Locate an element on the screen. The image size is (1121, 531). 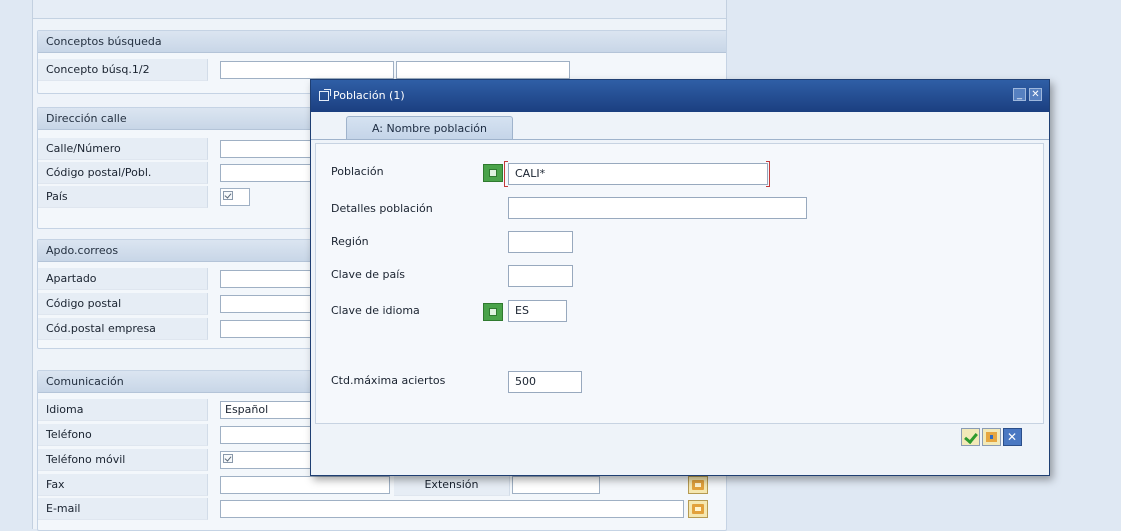
fax-more-button is located at coordinates (698, 485).